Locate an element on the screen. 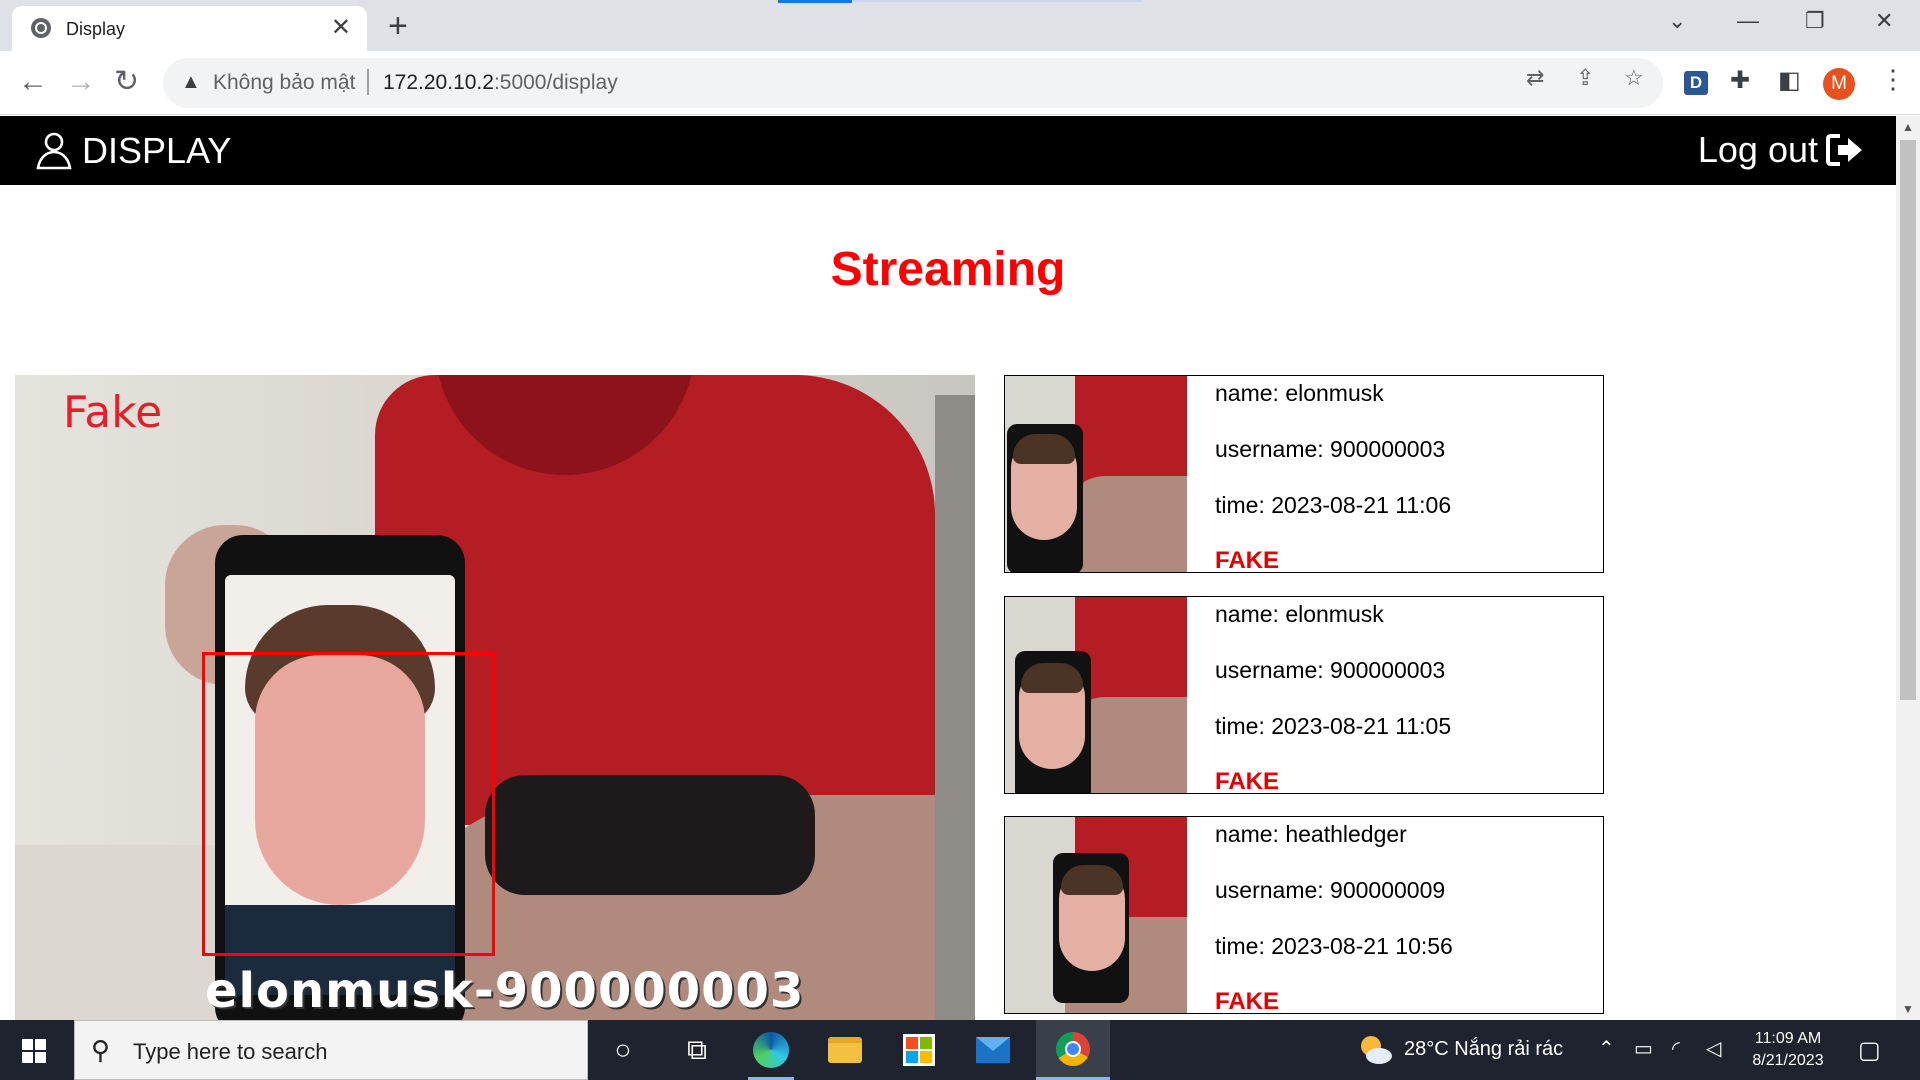 The height and width of the screenshot is (1080, 1920). loading-indicator is located at coordinates (815, 1).